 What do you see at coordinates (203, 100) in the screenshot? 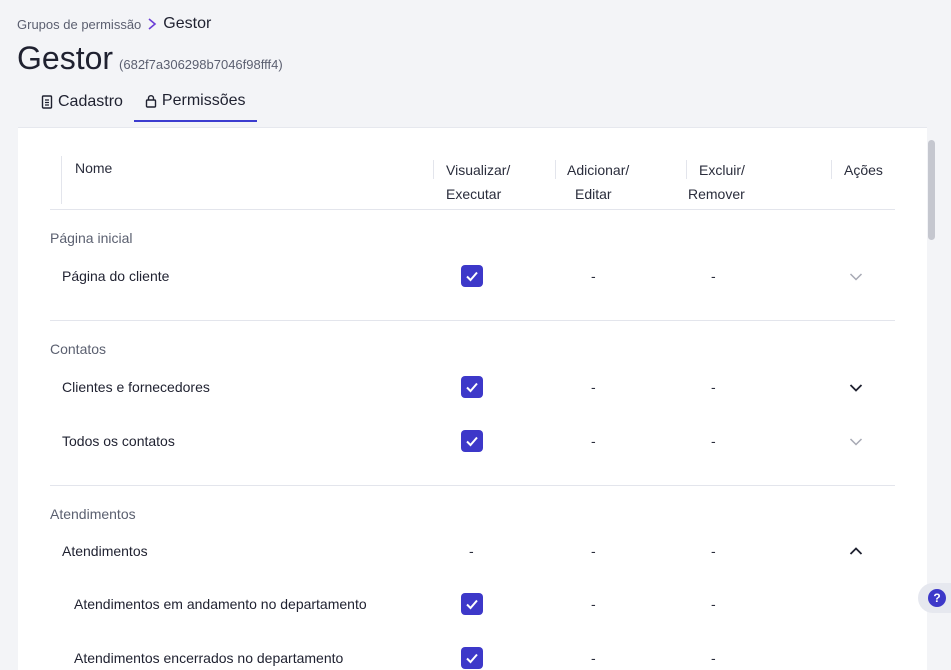
I see `tab-permissoes-label: Permissões` at bounding box center [203, 100].